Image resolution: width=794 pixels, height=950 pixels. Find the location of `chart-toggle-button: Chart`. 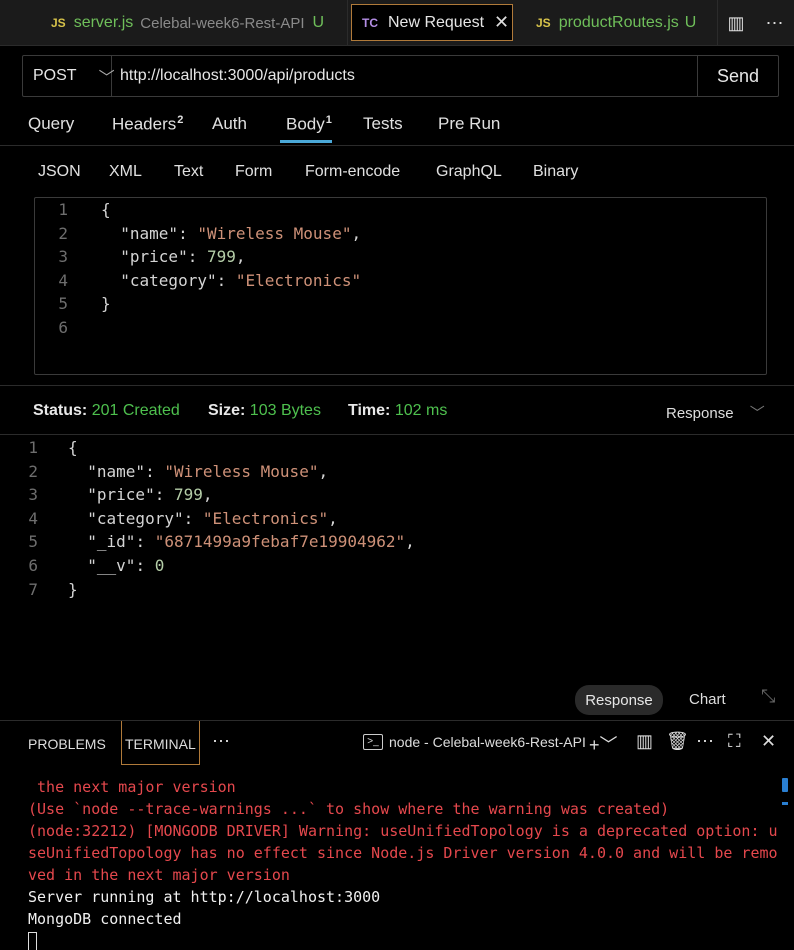

chart-toggle-button: Chart is located at coordinates (707, 699).